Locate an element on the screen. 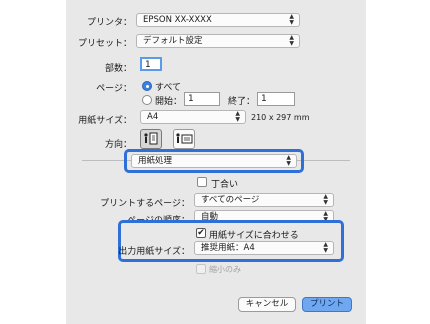  pages-all-label: すべて is located at coordinates (168, 88).